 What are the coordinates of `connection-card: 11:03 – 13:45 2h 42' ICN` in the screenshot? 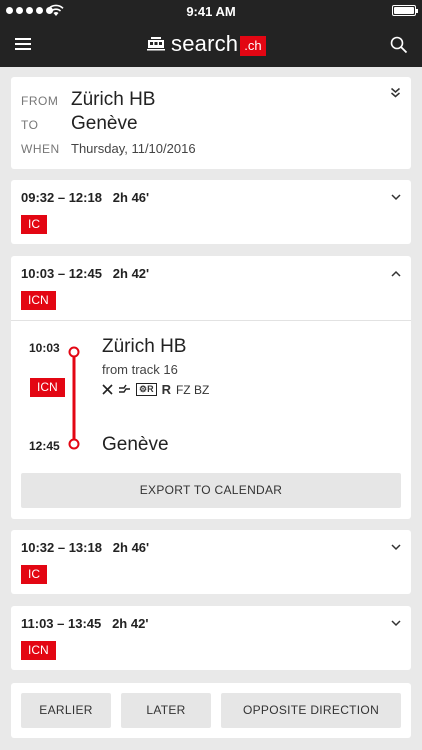 It's located at (211, 638).